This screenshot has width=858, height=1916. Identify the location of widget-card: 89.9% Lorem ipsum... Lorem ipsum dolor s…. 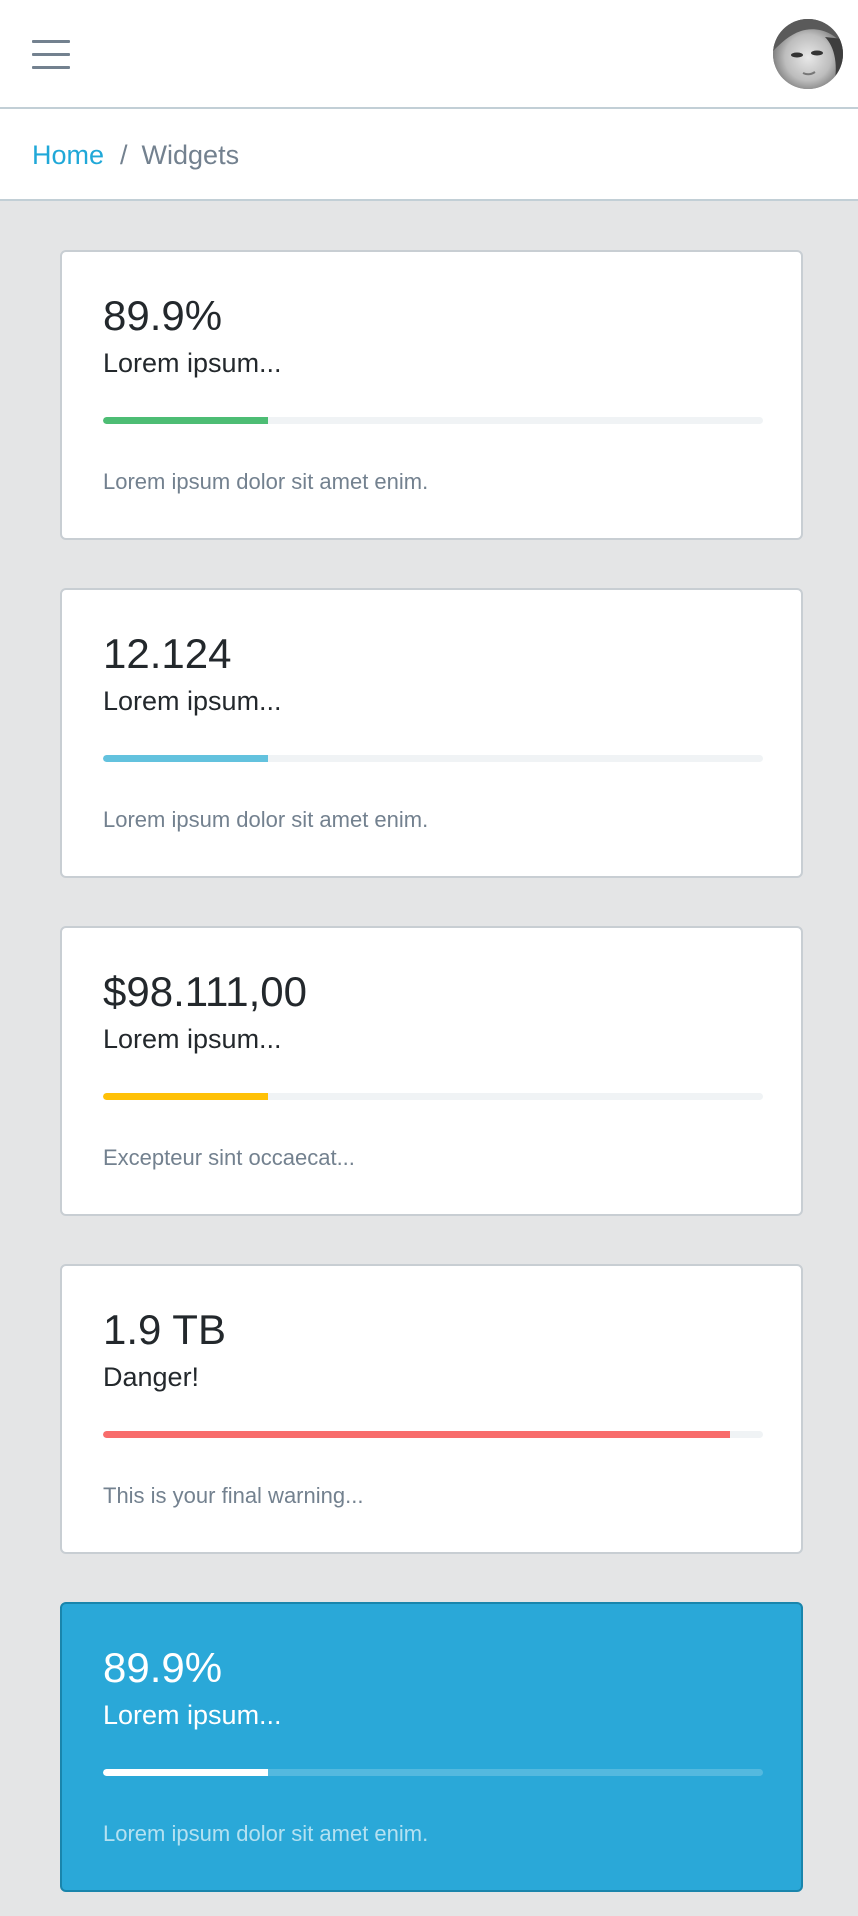
(431, 395).